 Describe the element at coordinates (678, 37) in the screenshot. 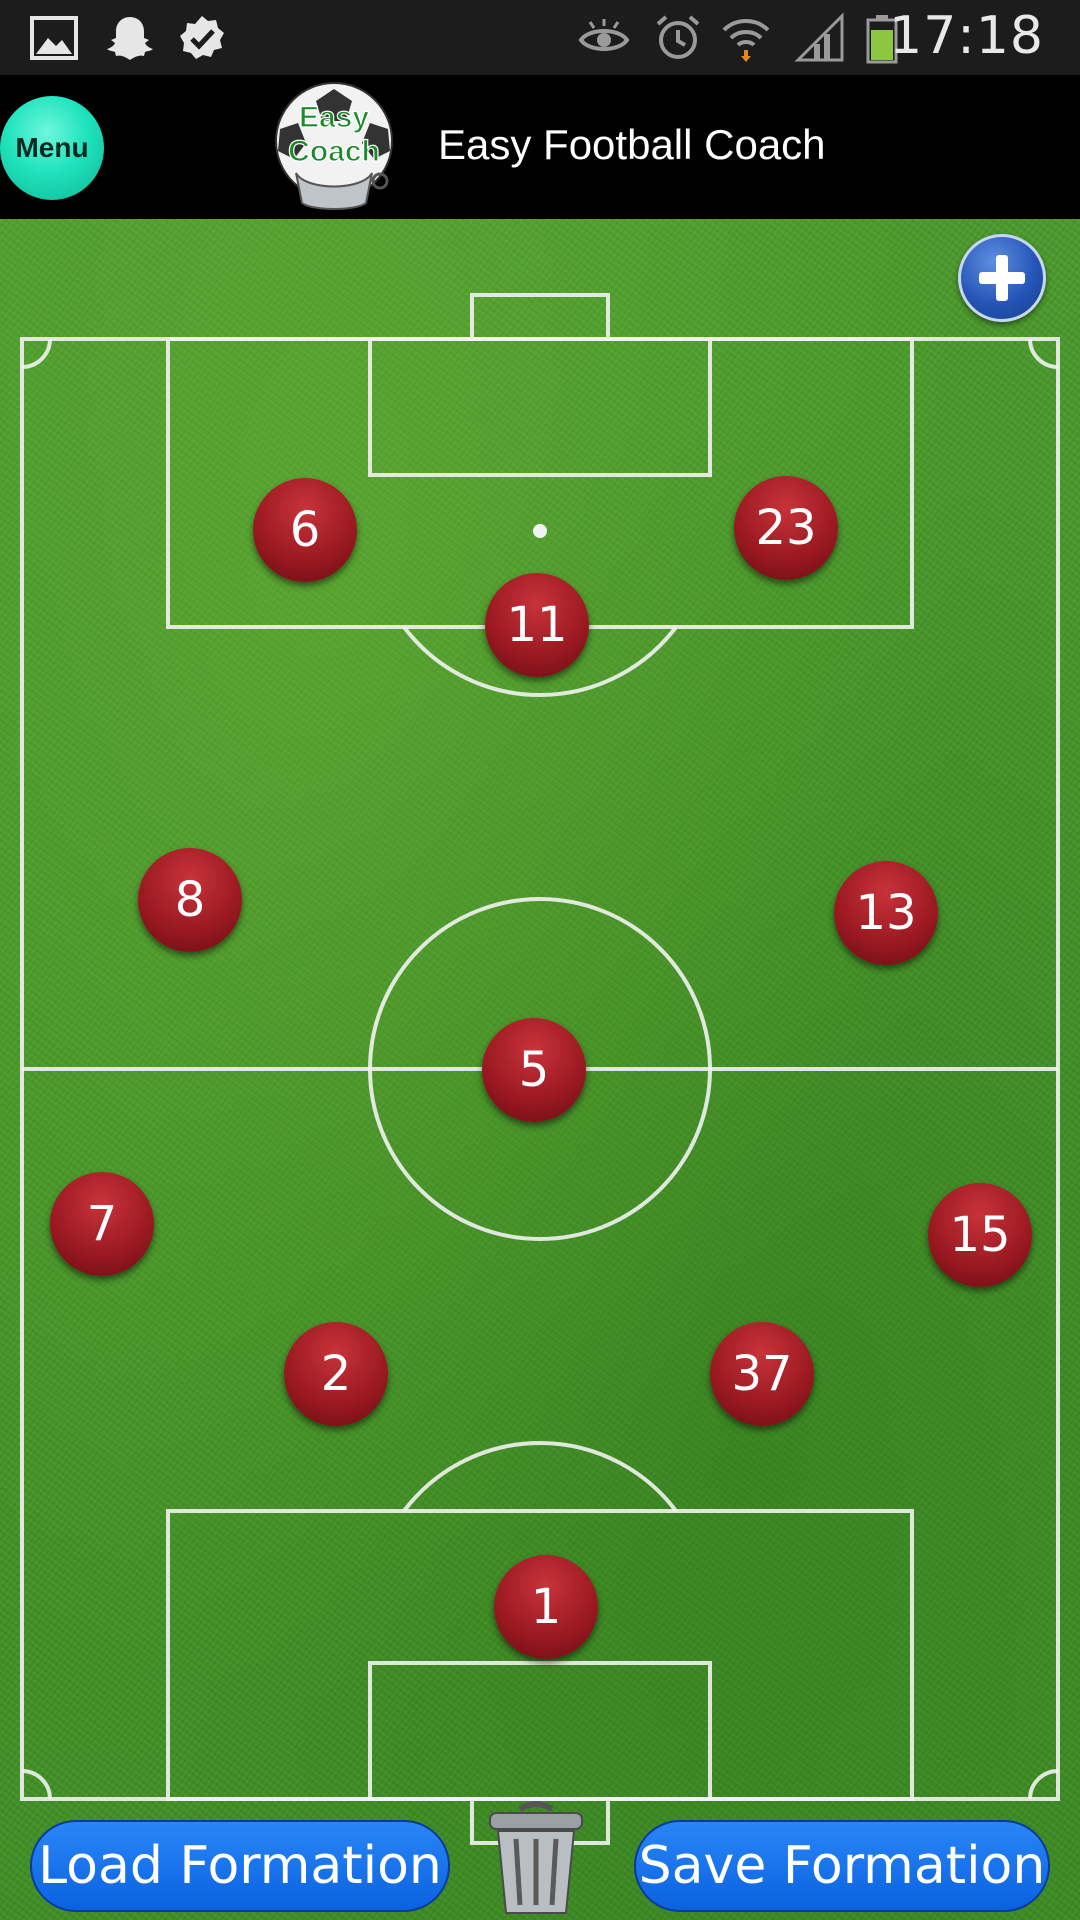

I see `alarm-clock-icon` at that location.